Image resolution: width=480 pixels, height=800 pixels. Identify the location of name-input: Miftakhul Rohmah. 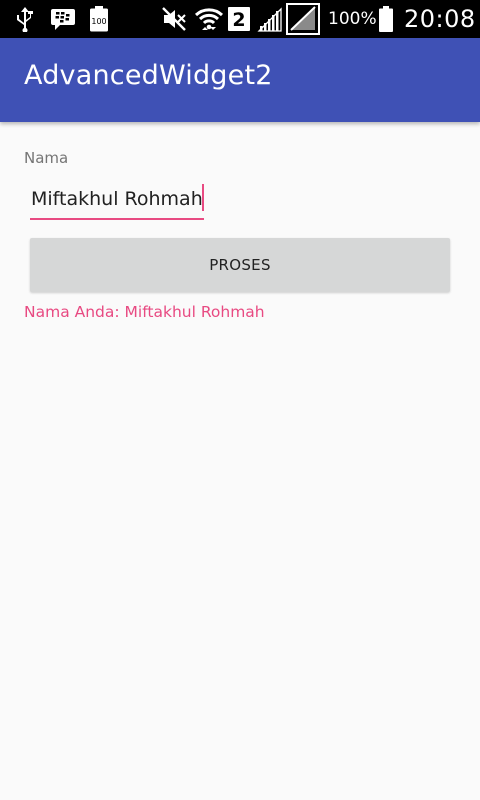
(117, 200).